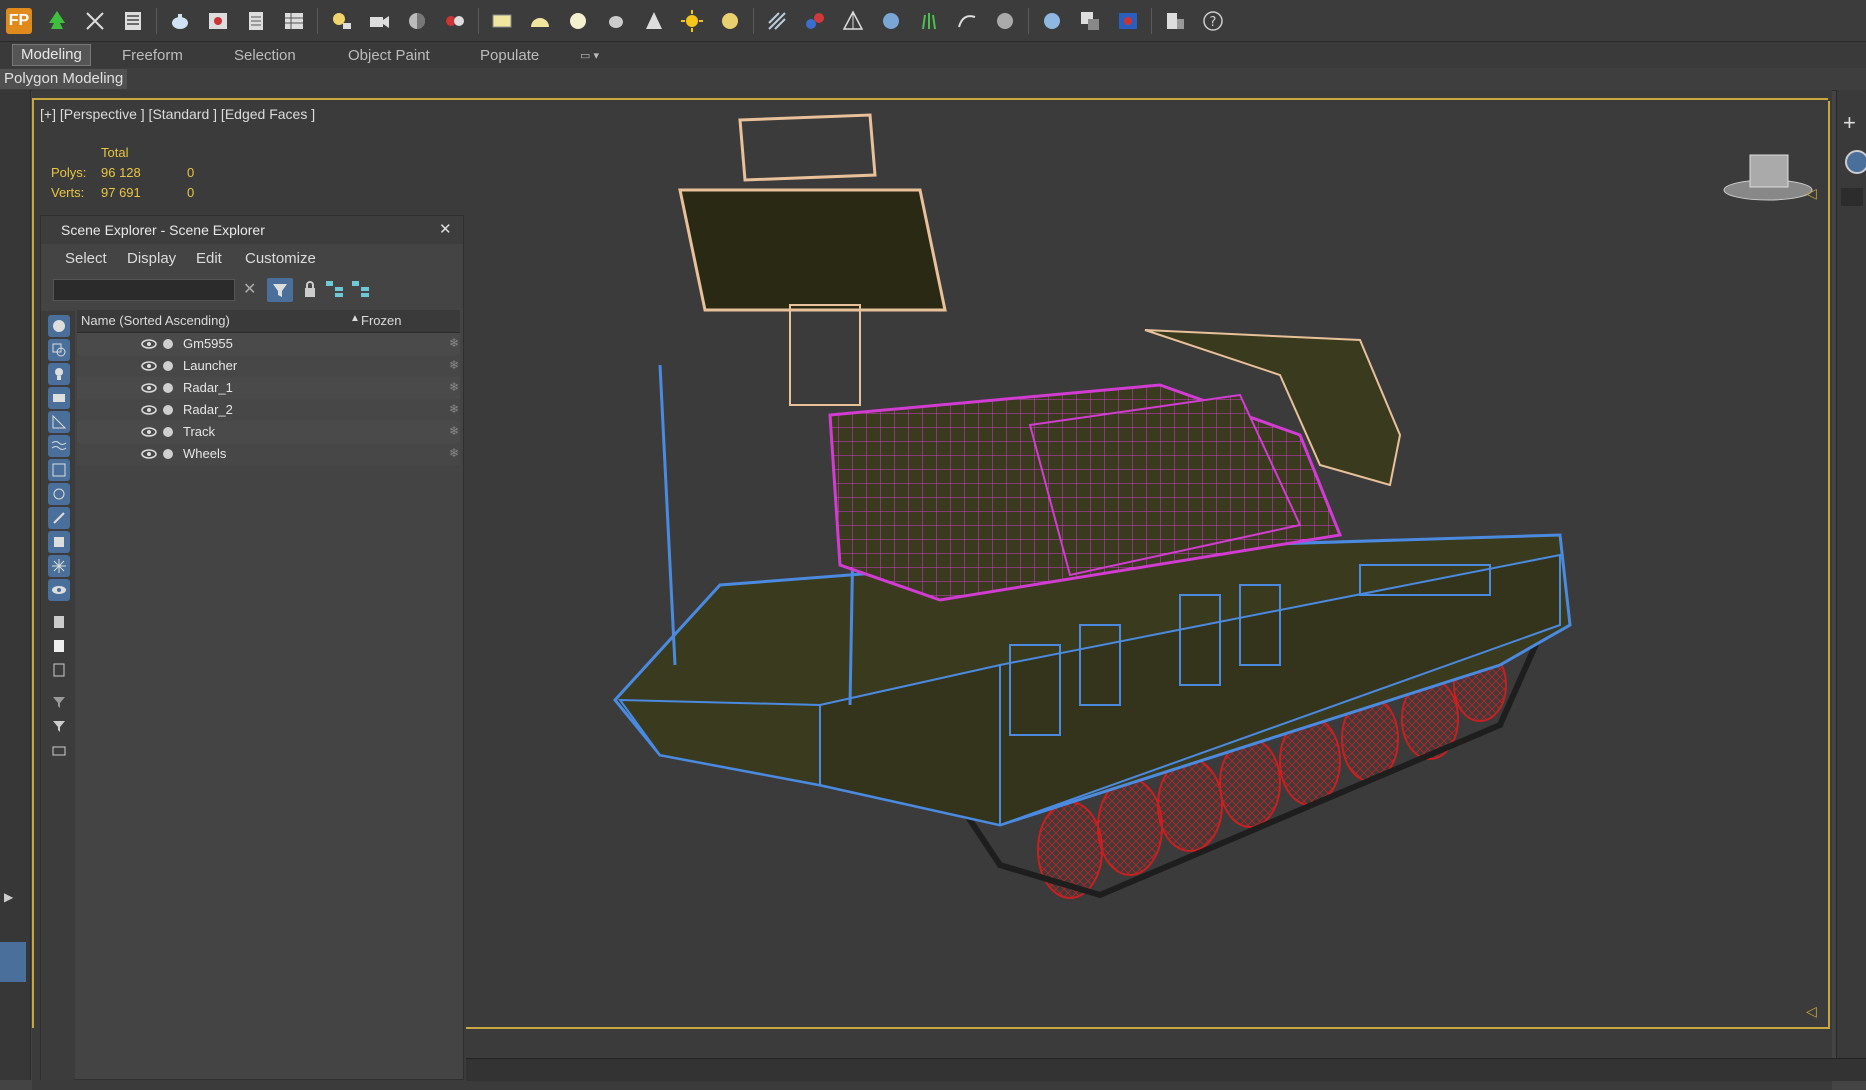  What do you see at coordinates (853, 21) in the screenshot?
I see `pyramid-icon` at bounding box center [853, 21].